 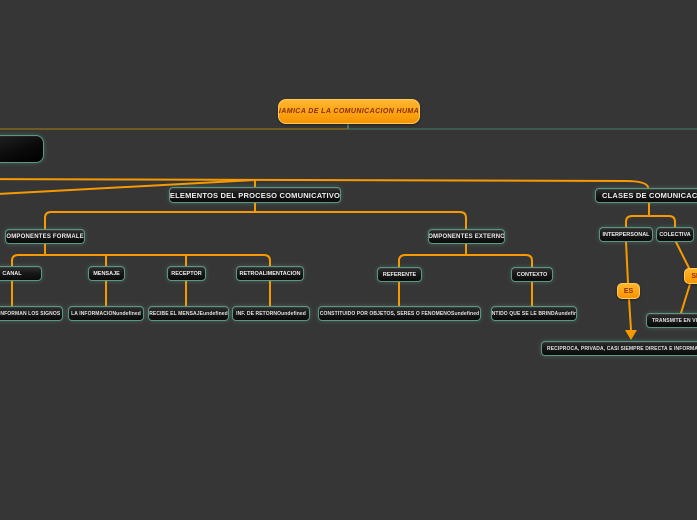 I want to click on node-componentes-formales: COMPONENTES FORMALES, so click(x=45, y=236).